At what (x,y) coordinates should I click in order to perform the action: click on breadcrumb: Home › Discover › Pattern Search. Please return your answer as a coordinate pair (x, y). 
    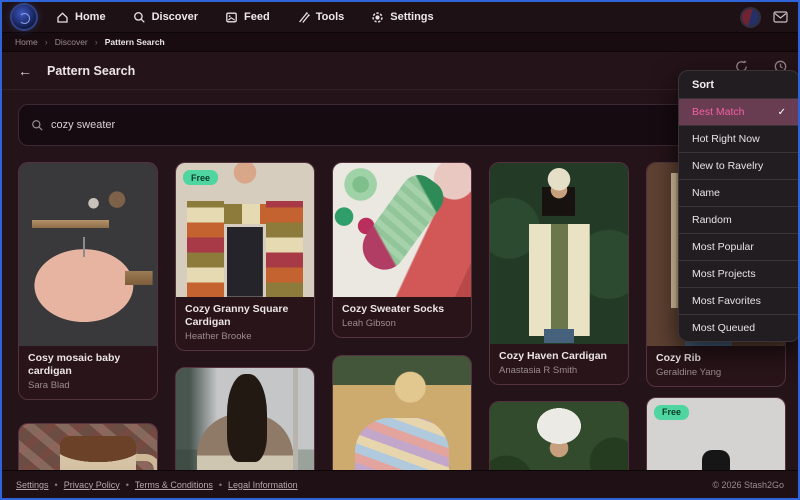
    Looking at the image, I should click on (400, 42).